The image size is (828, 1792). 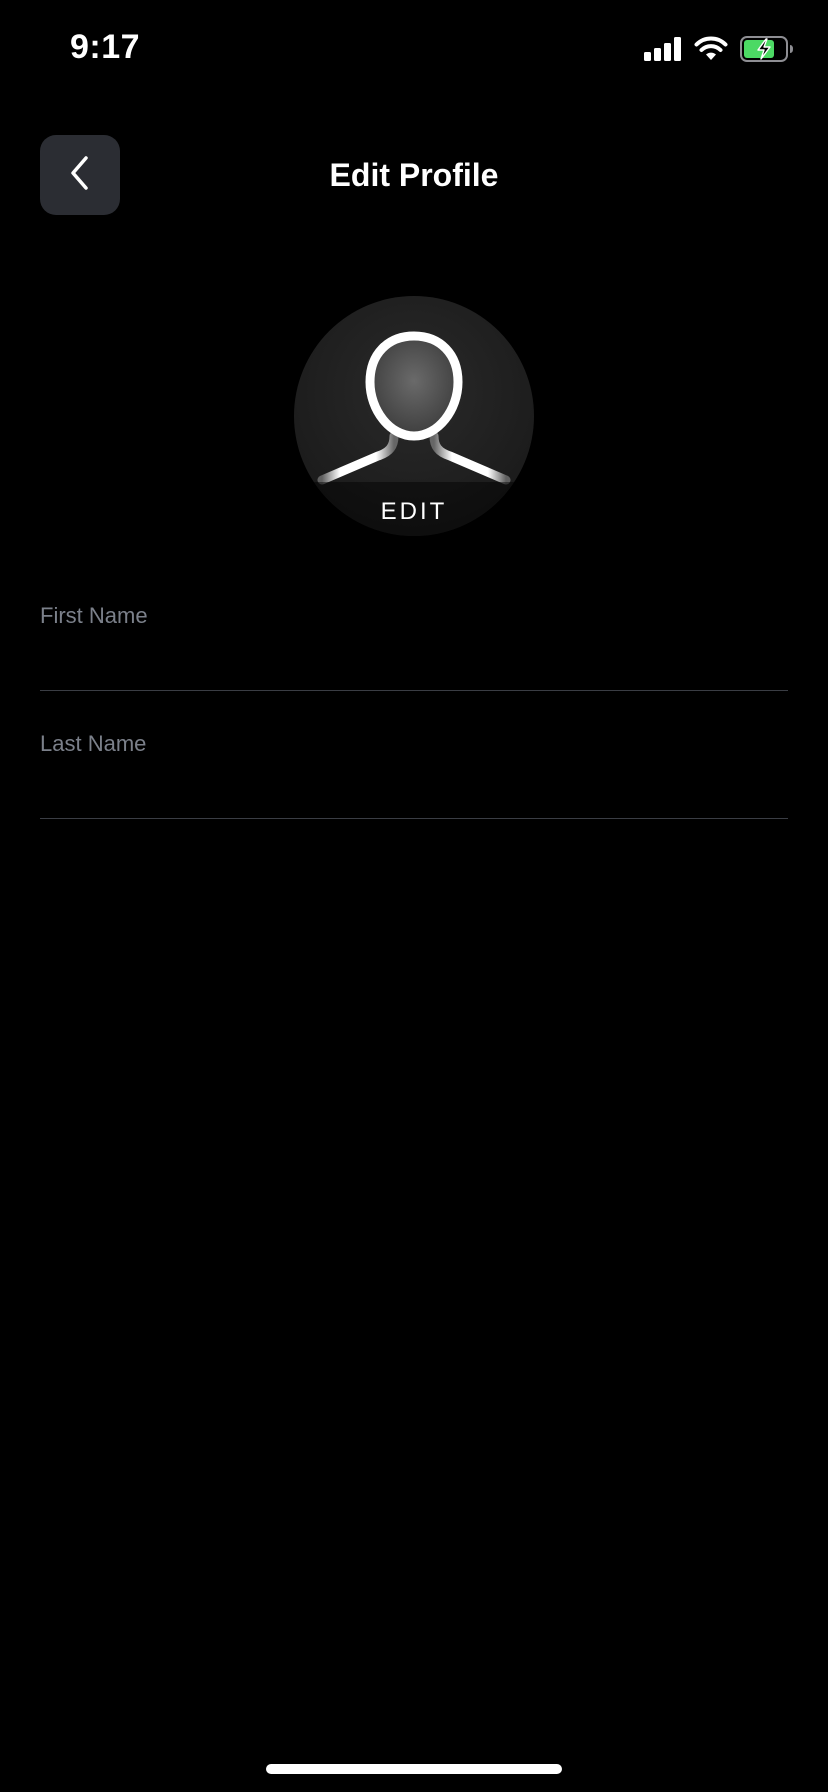 What do you see at coordinates (663, 49) in the screenshot?
I see `signal-icon` at bounding box center [663, 49].